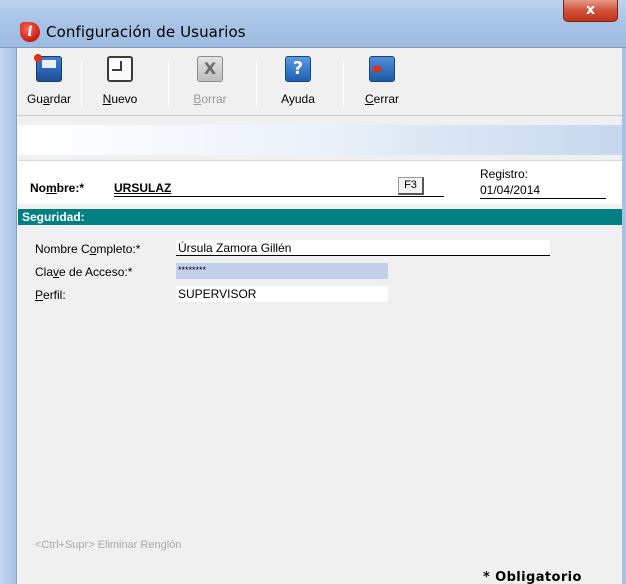  I want to click on save-button-label: Guardar, so click(49, 99).